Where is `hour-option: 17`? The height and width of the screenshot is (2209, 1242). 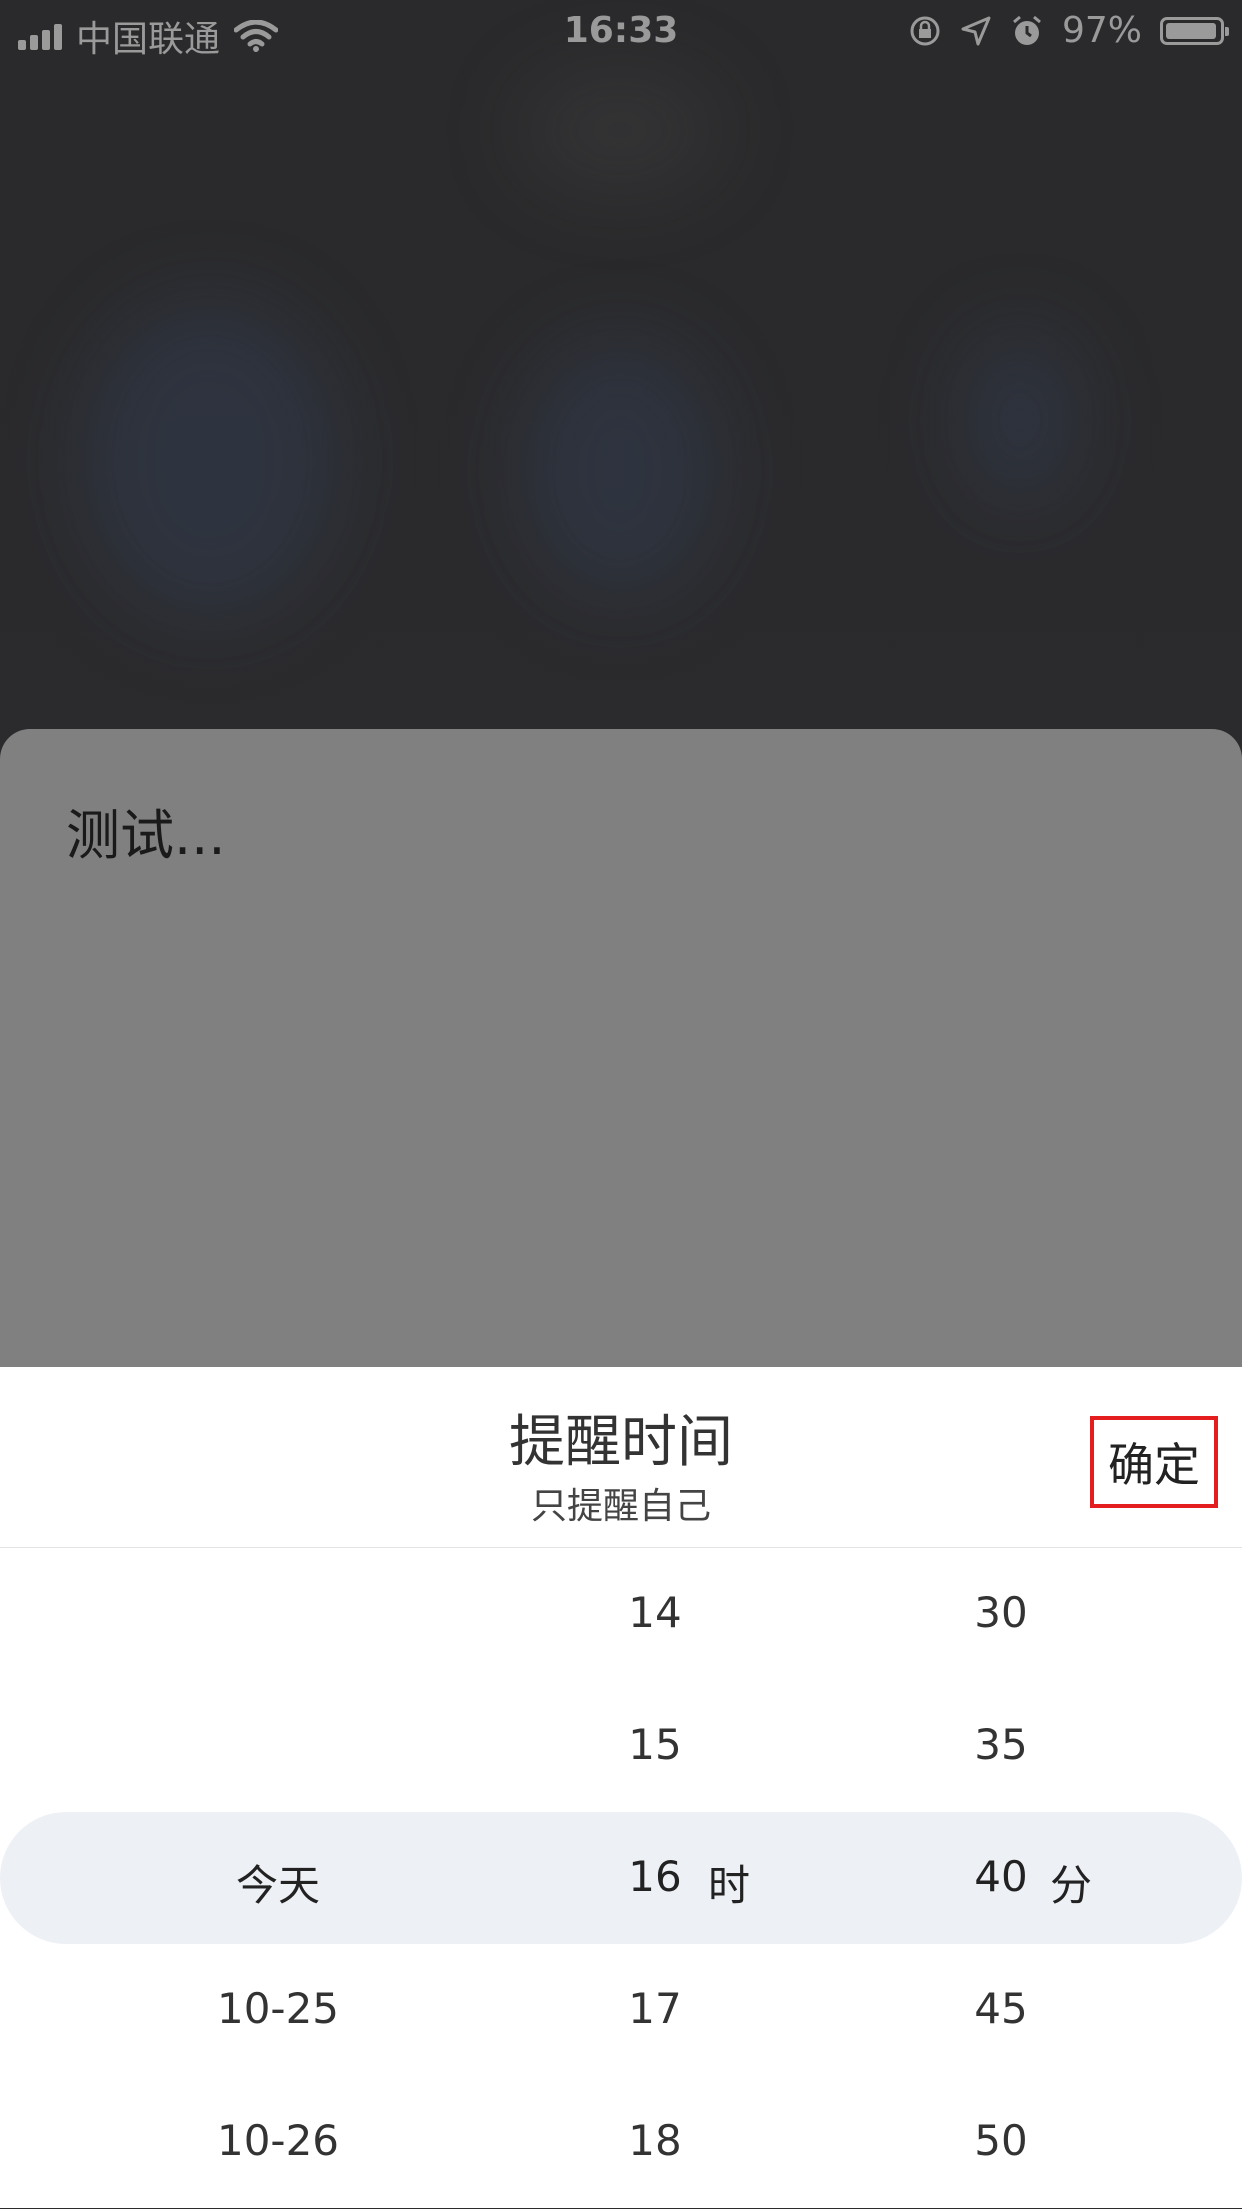
hour-option: 17 is located at coordinates (655, 2008).